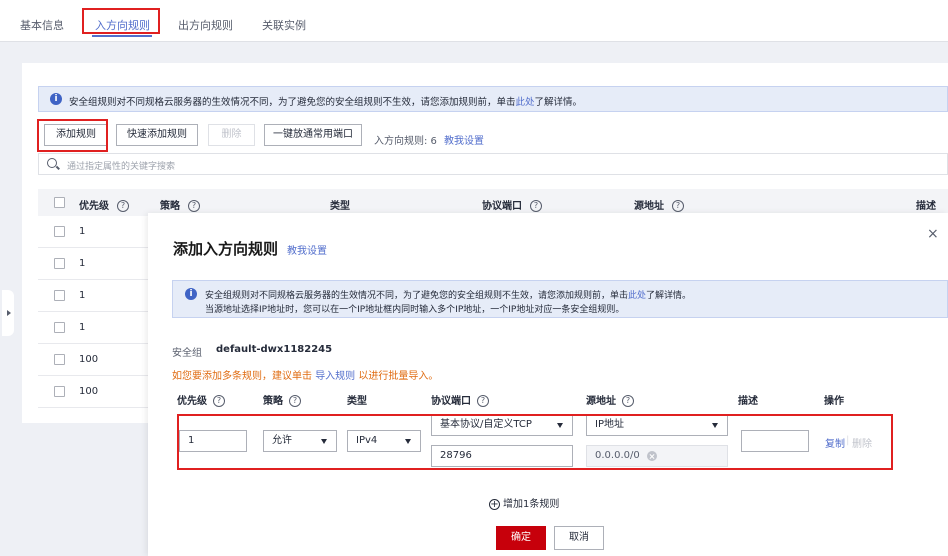 Image resolution: width=948 pixels, height=556 pixels. What do you see at coordinates (42, 25) in the screenshot?
I see `tab-basic-info: 基本信息` at bounding box center [42, 25].